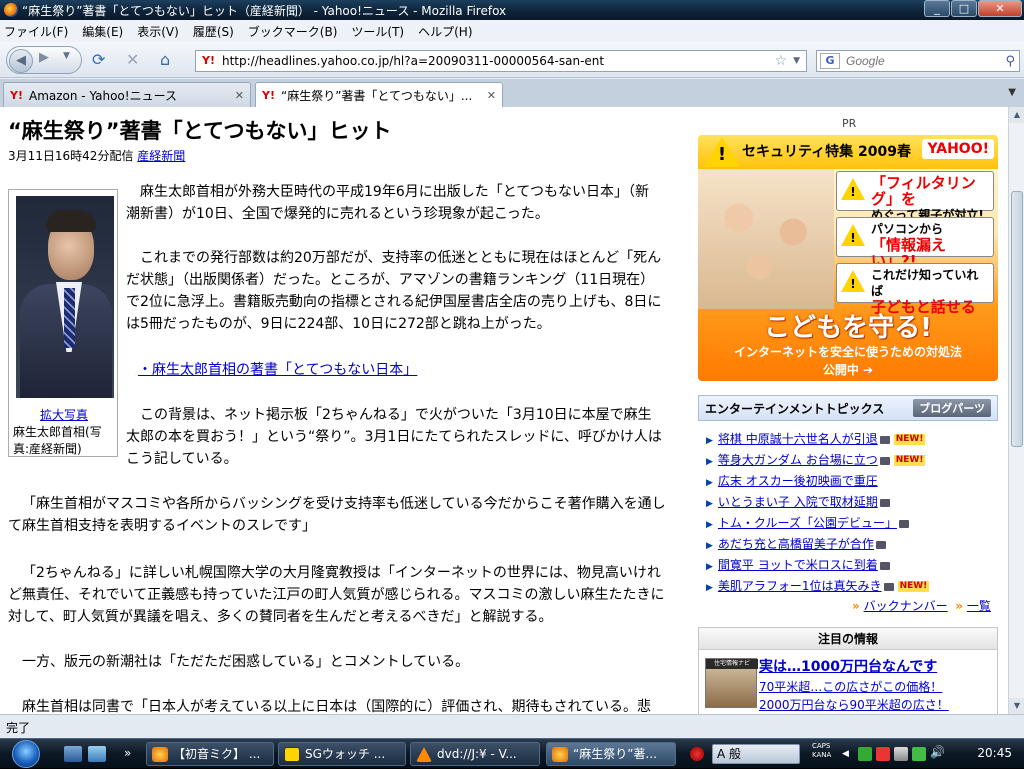 This screenshot has width=1024, height=769. What do you see at coordinates (798, 460) in the screenshot?
I see `topic-link: 等身大ガンダム お台場に立つ` at bounding box center [798, 460].